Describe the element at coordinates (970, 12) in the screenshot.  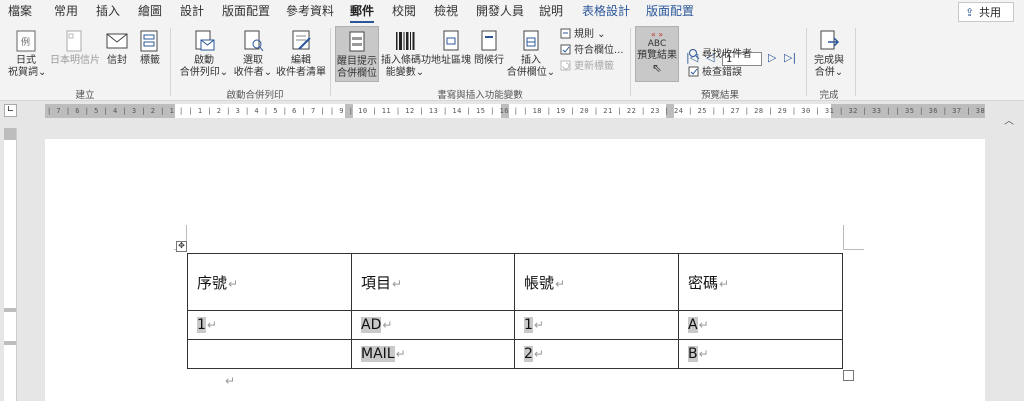
I see `share-icon: ⇪` at that location.